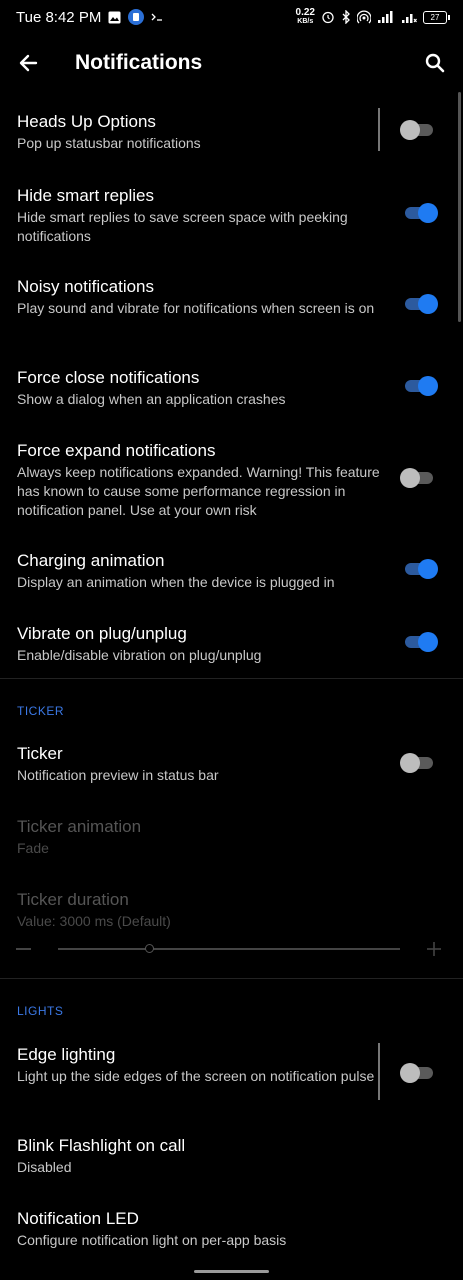 The width and height of the screenshot is (463, 1280). Describe the element at coordinates (91, 560) in the screenshot. I see `setting-title: Charging animation` at that location.